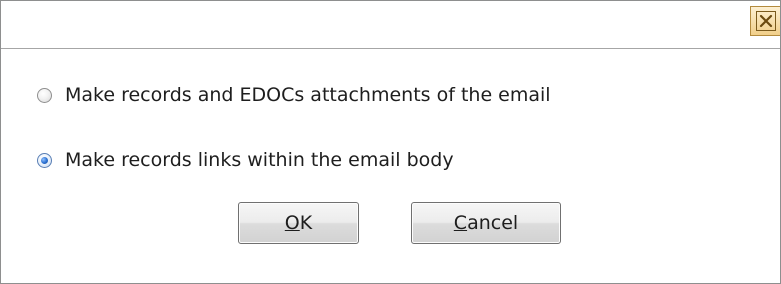  What do you see at coordinates (493, 223) in the screenshot?
I see `cancel-label-rest: ancel` at bounding box center [493, 223].